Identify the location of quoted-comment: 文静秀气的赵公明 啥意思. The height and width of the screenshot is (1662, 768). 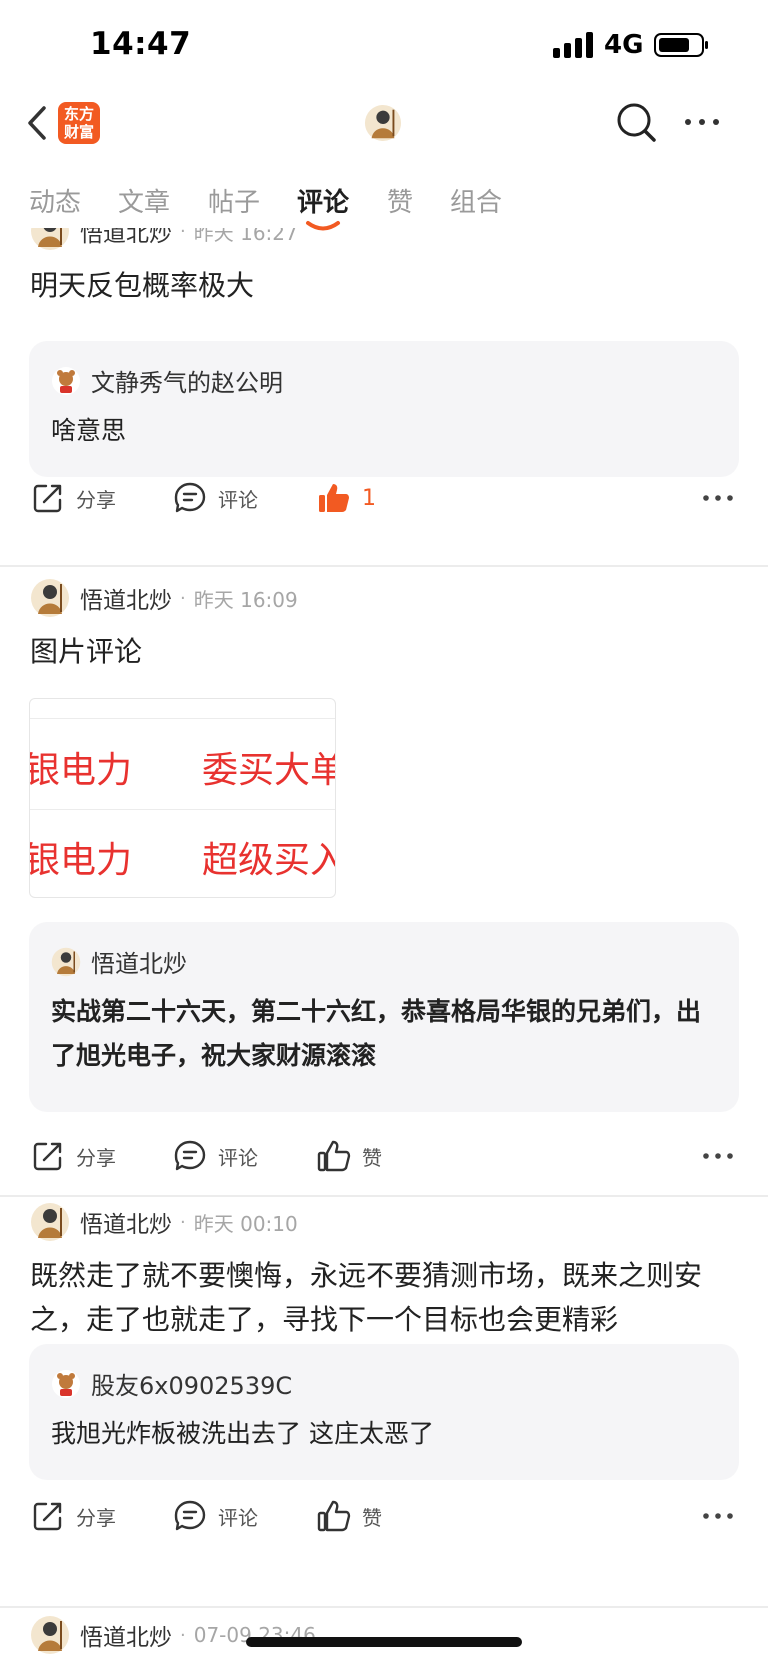
(384, 409).